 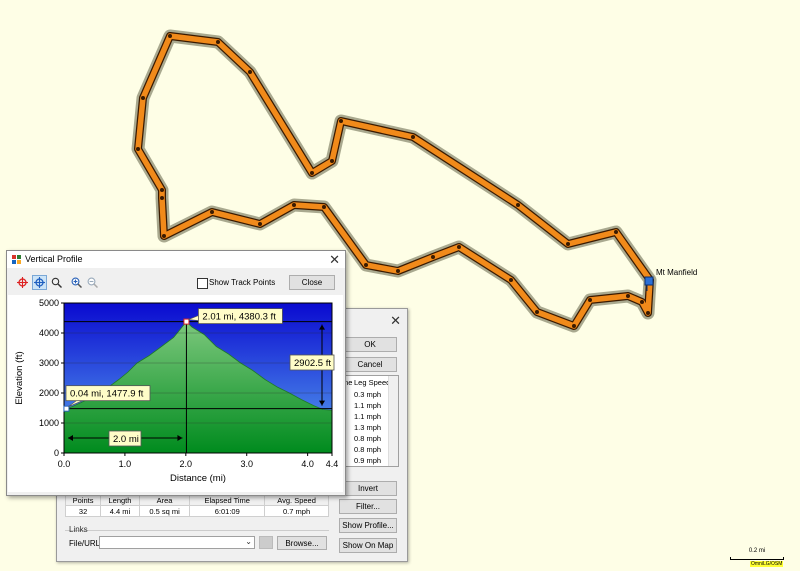 What do you see at coordinates (246, 464) in the screenshot?
I see `x-tick-label: 3.0` at bounding box center [246, 464].